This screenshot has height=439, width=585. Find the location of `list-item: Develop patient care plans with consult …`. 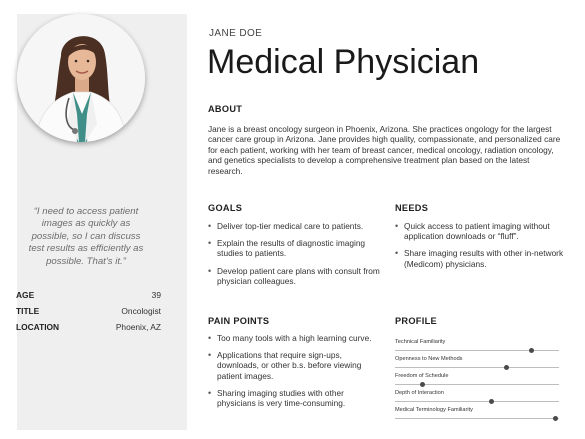

list-item: Develop patient care plans with consult … is located at coordinates (294, 276).